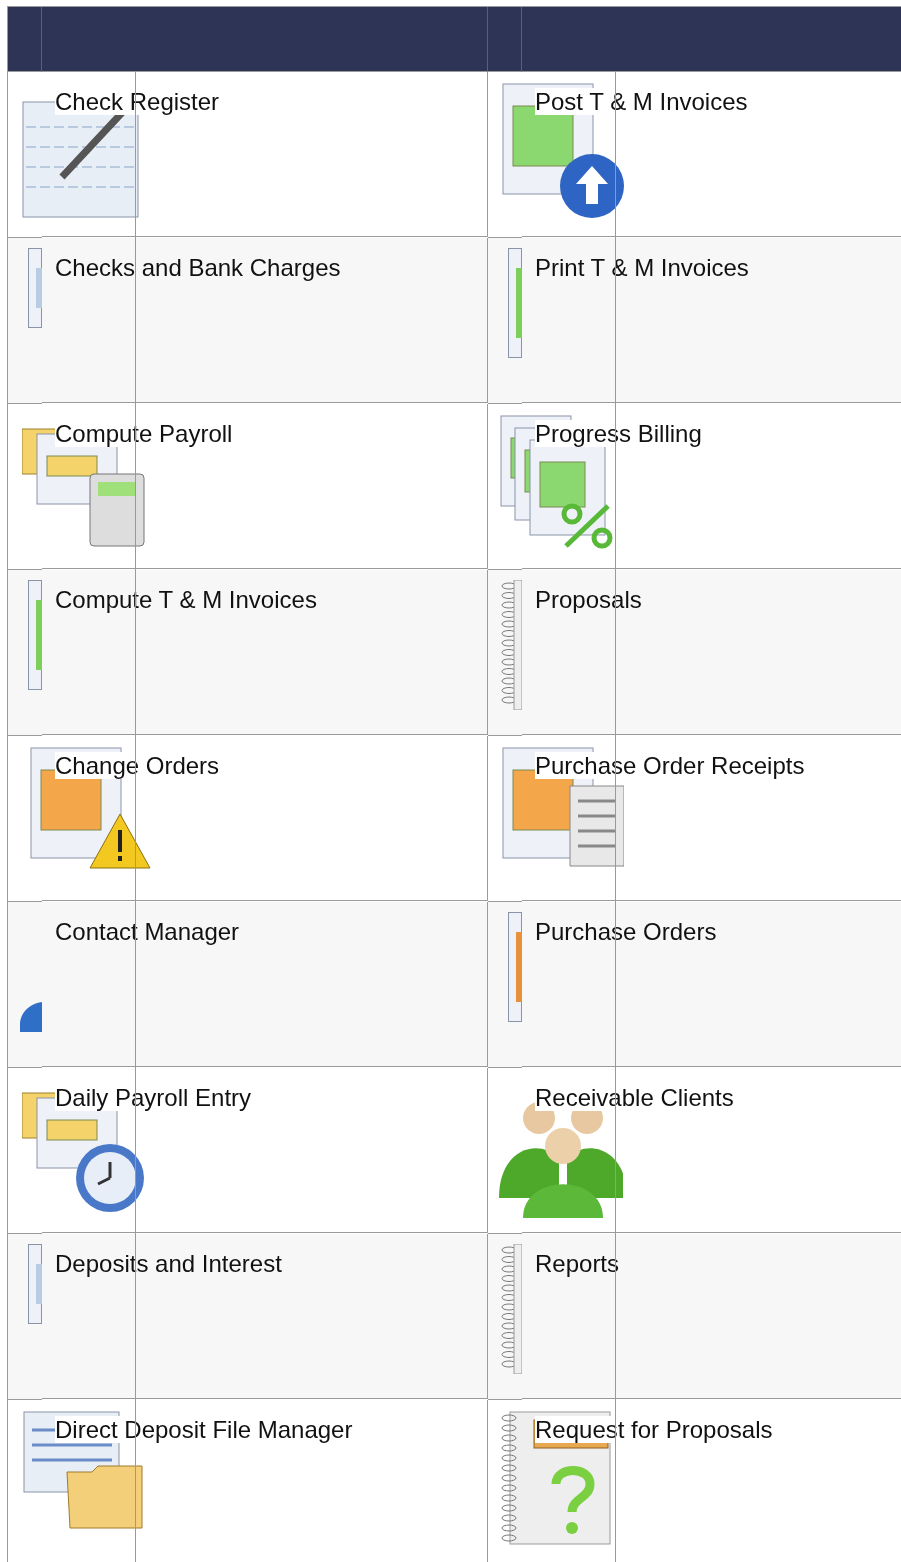  What do you see at coordinates (618, 433) in the screenshot?
I see `menu-link: Progress Billing` at bounding box center [618, 433].